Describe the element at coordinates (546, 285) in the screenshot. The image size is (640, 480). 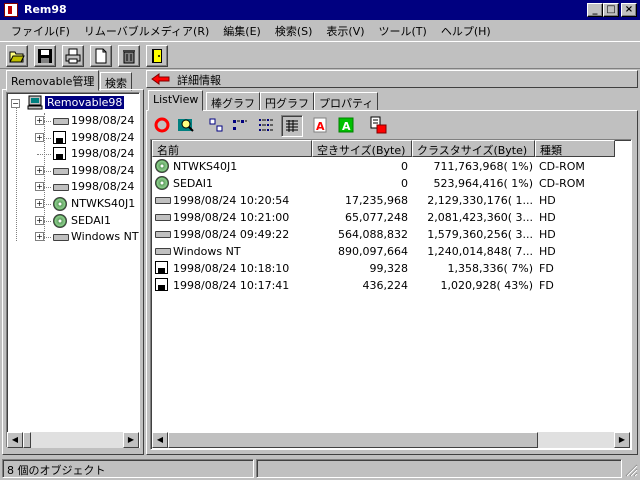
I see `row-type: FD` at that location.